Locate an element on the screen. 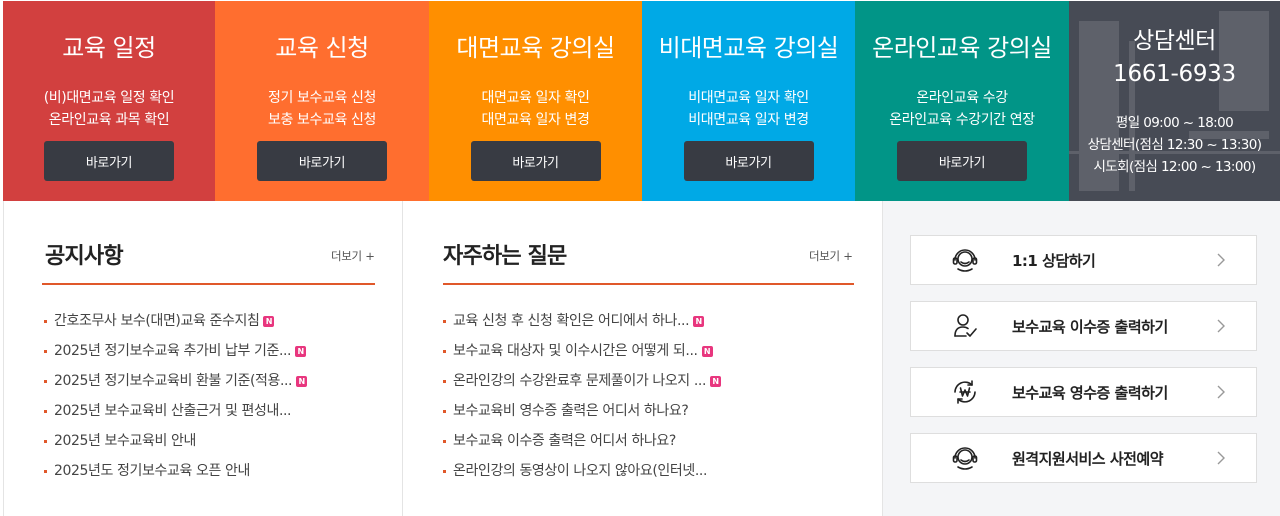  tile-education-schedule: 교육 일정 (비)대면교육 일정 확인 온라인교육 과목 확인 바로가기 is located at coordinates (109, 101).